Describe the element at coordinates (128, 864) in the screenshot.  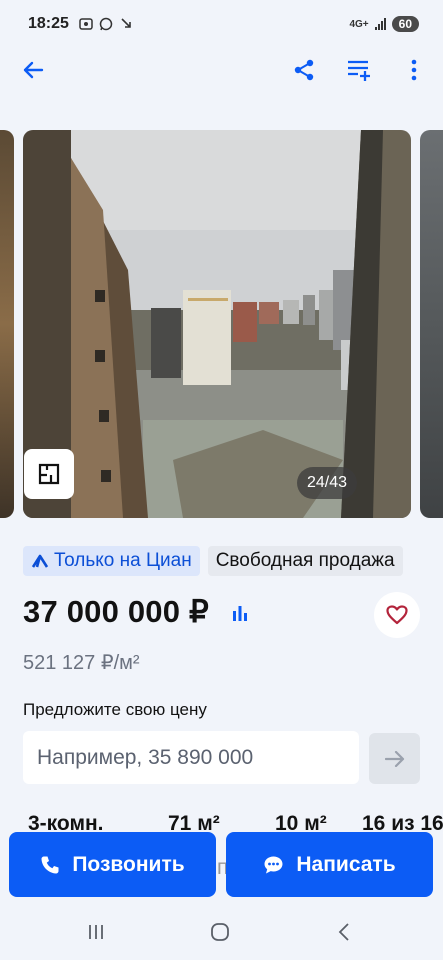
I see `call-label: Позвонить` at that location.